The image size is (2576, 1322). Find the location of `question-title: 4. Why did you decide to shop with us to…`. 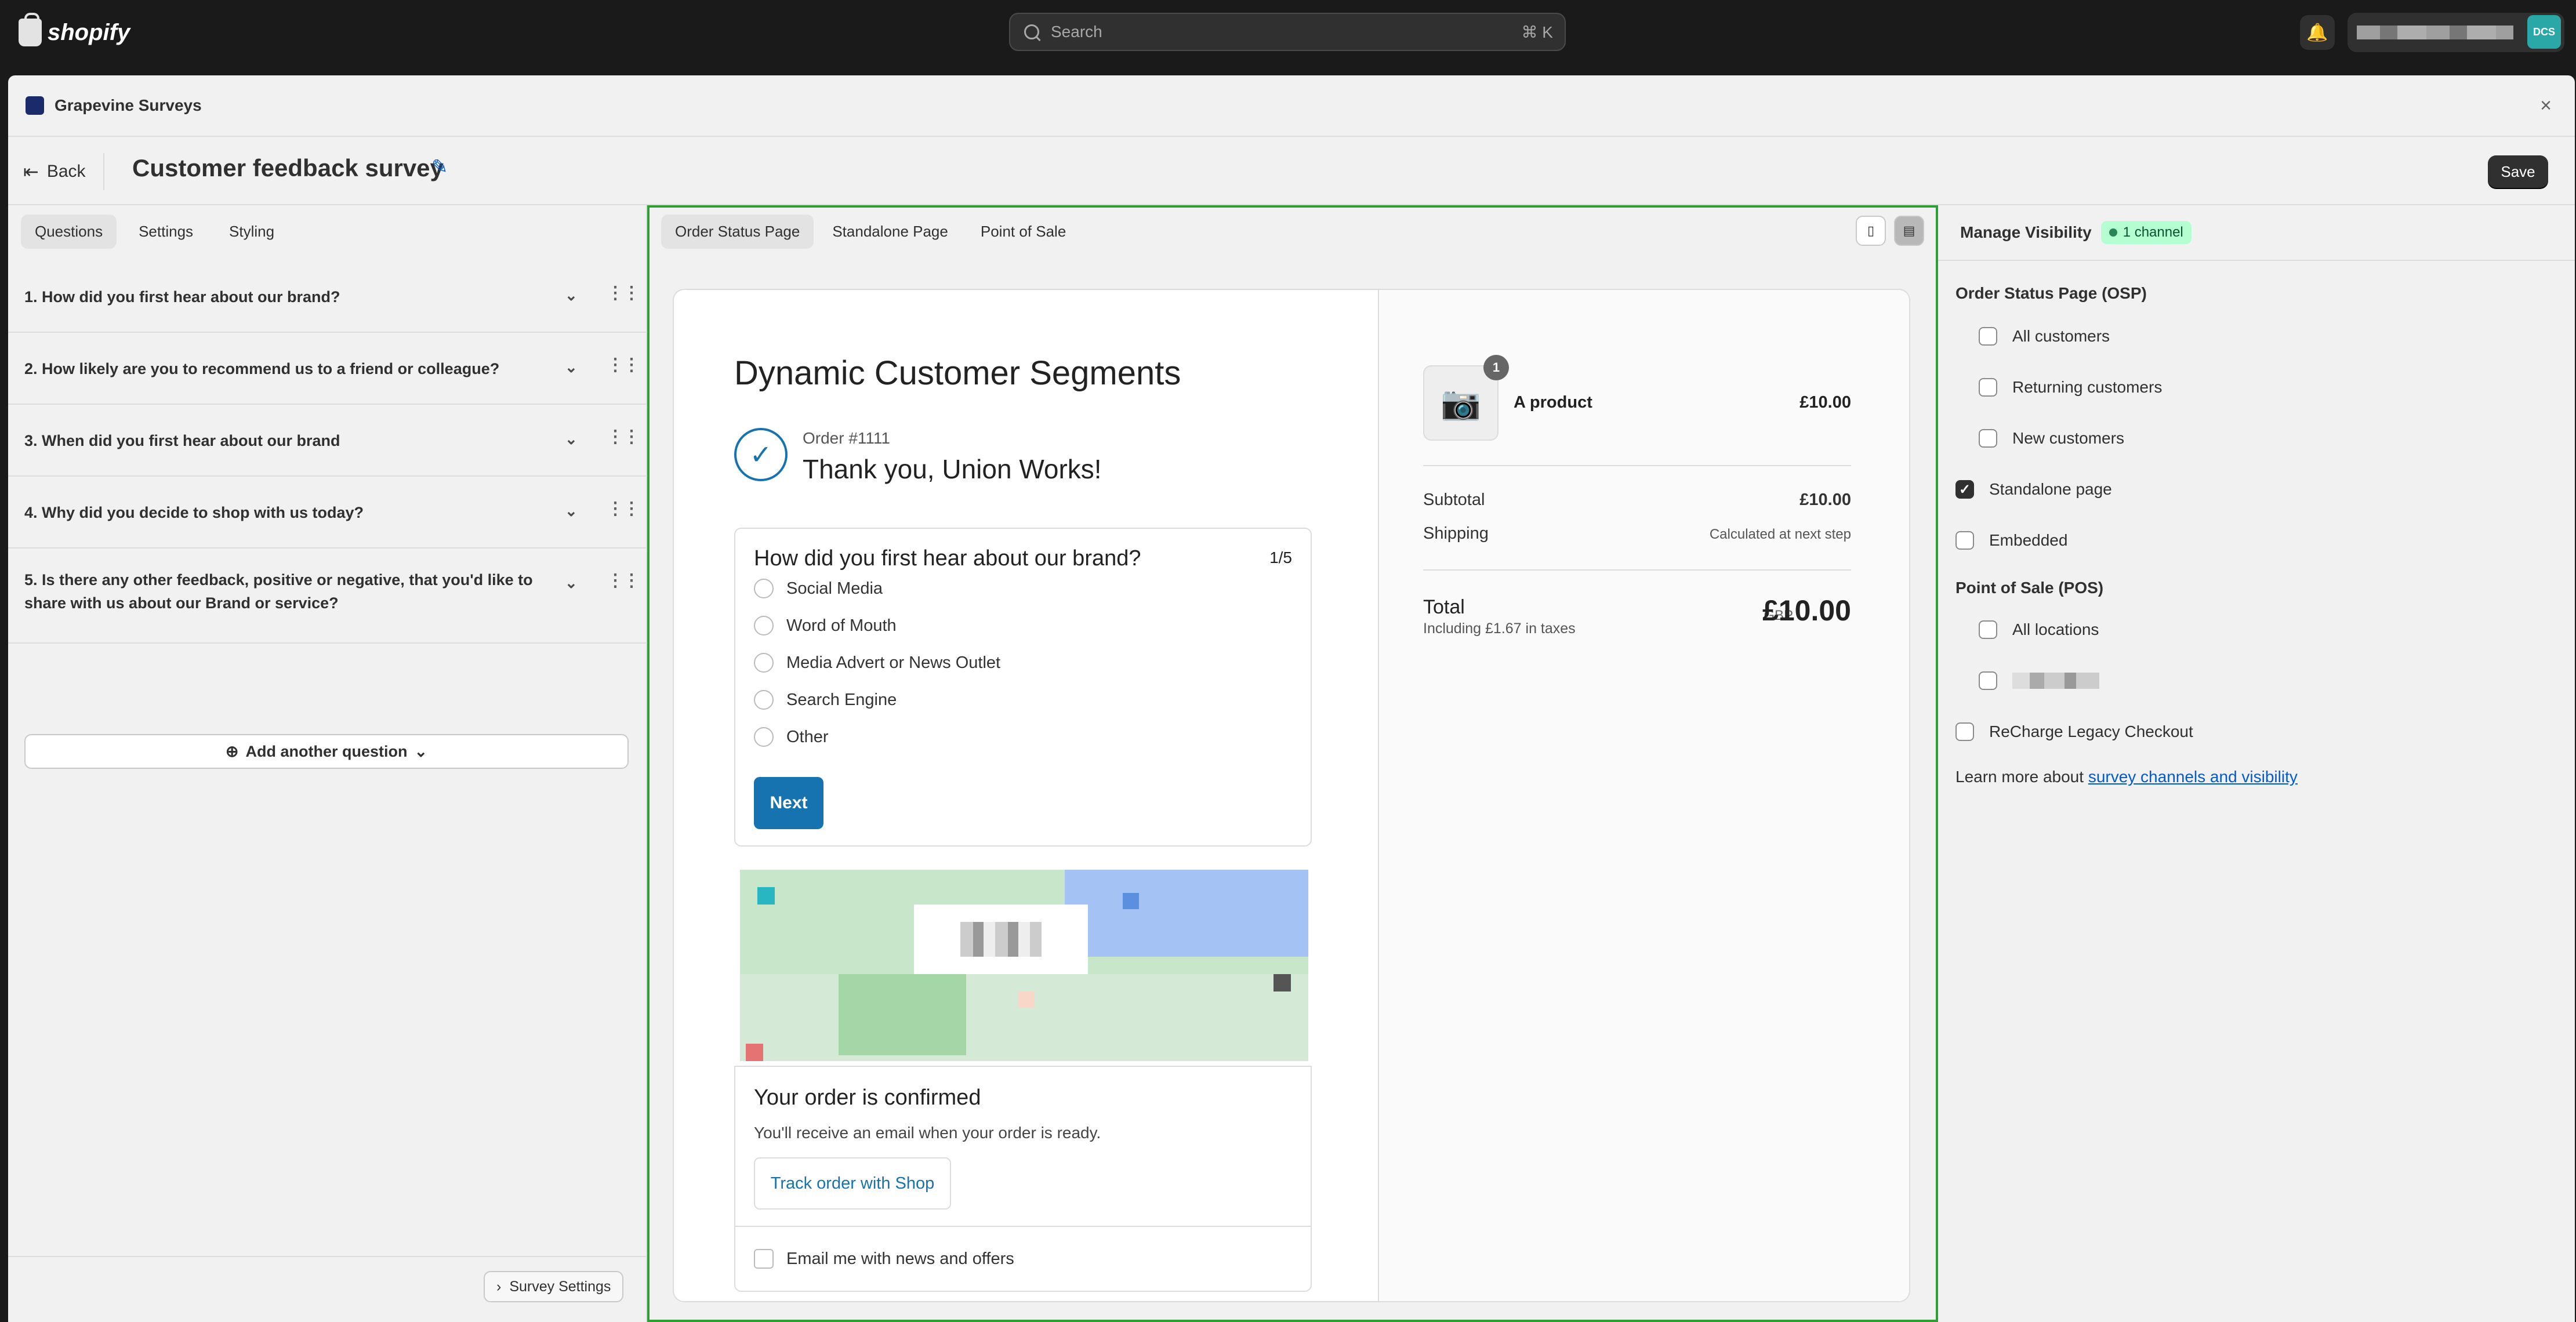

question-title: 4. Why did you decide to shop with us to… is located at coordinates (194, 512).